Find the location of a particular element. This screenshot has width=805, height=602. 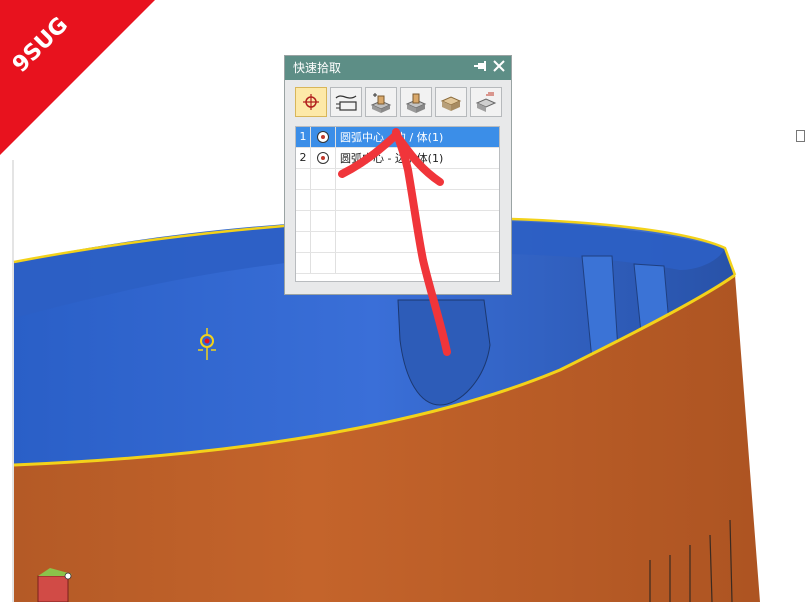

pin-icon is located at coordinates (480, 68).